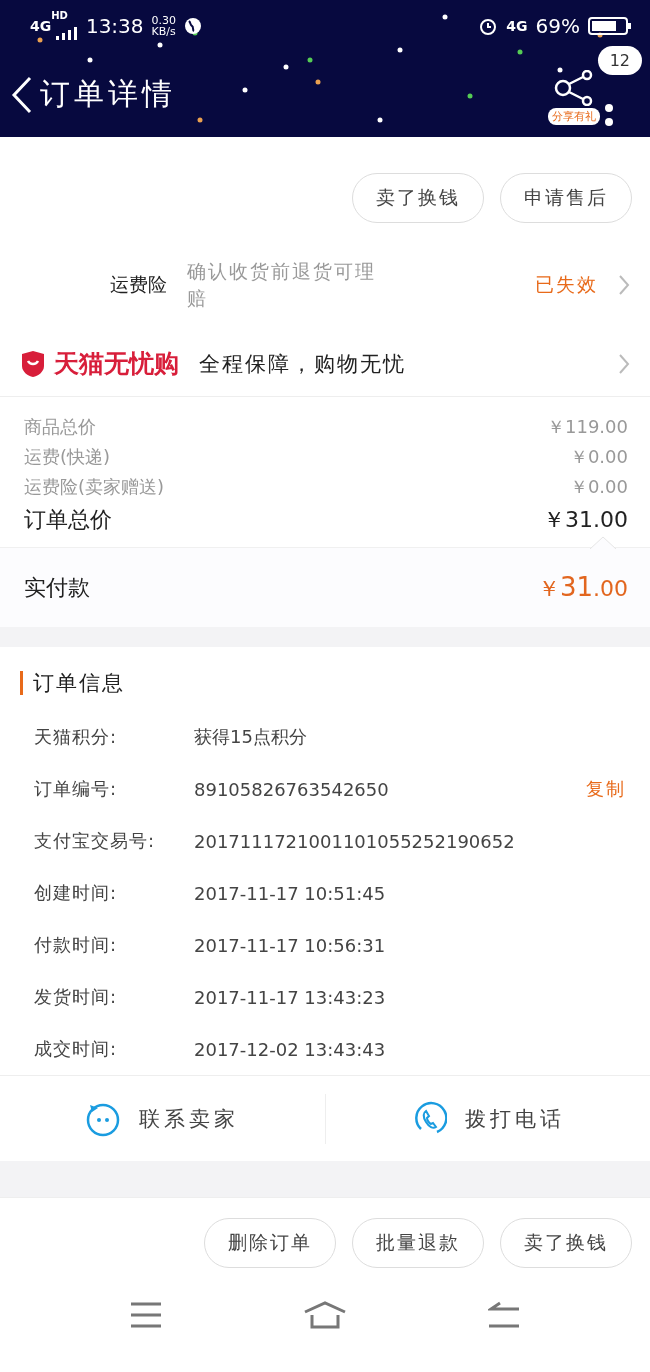 The image size is (650, 1372). What do you see at coordinates (282, 285) in the screenshot?
I see `insurance-description: 确认收货前退货可理赔` at bounding box center [282, 285].